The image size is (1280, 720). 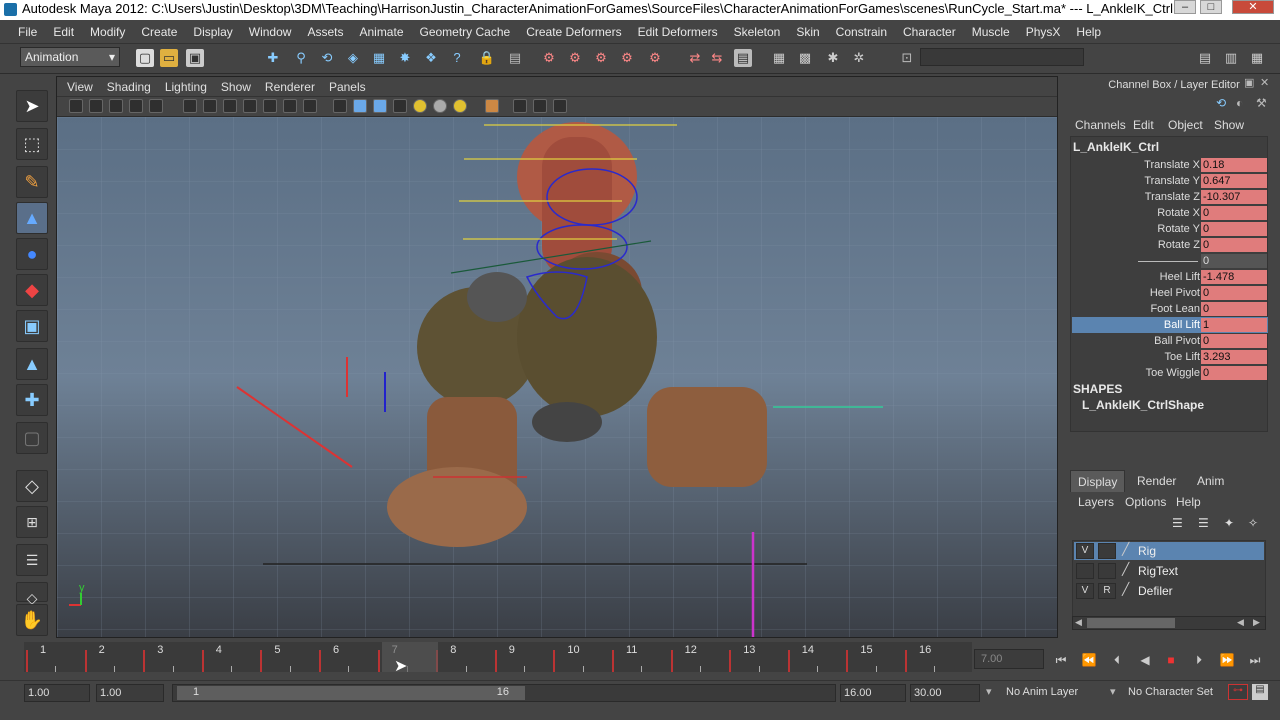 What do you see at coordinates (1002, 57) in the screenshot?
I see `input-line-field` at bounding box center [1002, 57].